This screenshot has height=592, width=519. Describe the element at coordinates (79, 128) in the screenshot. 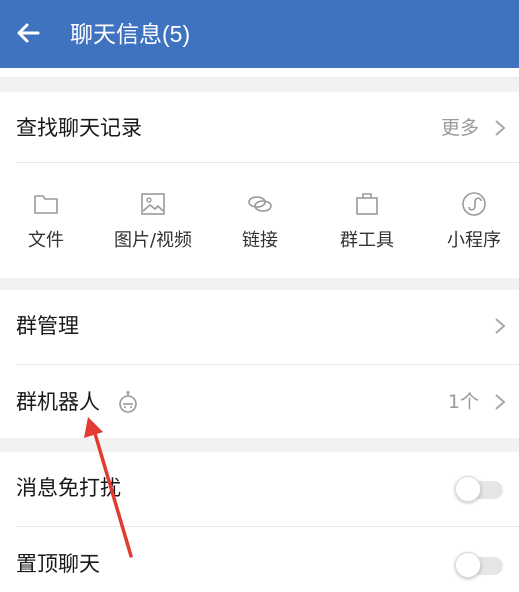

I see `find-chat-history-label: 查找聊天记录` at that location.